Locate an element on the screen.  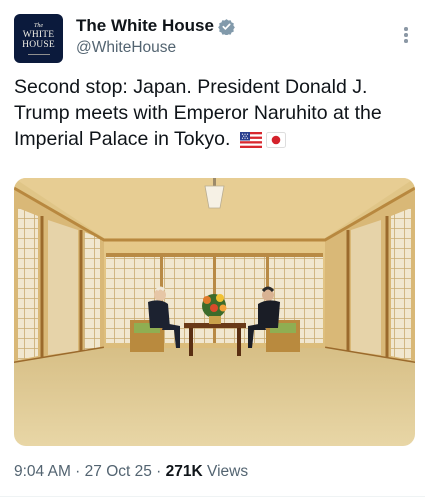
tweet-time: 9:04 AM is located at coordinates (42, 471).